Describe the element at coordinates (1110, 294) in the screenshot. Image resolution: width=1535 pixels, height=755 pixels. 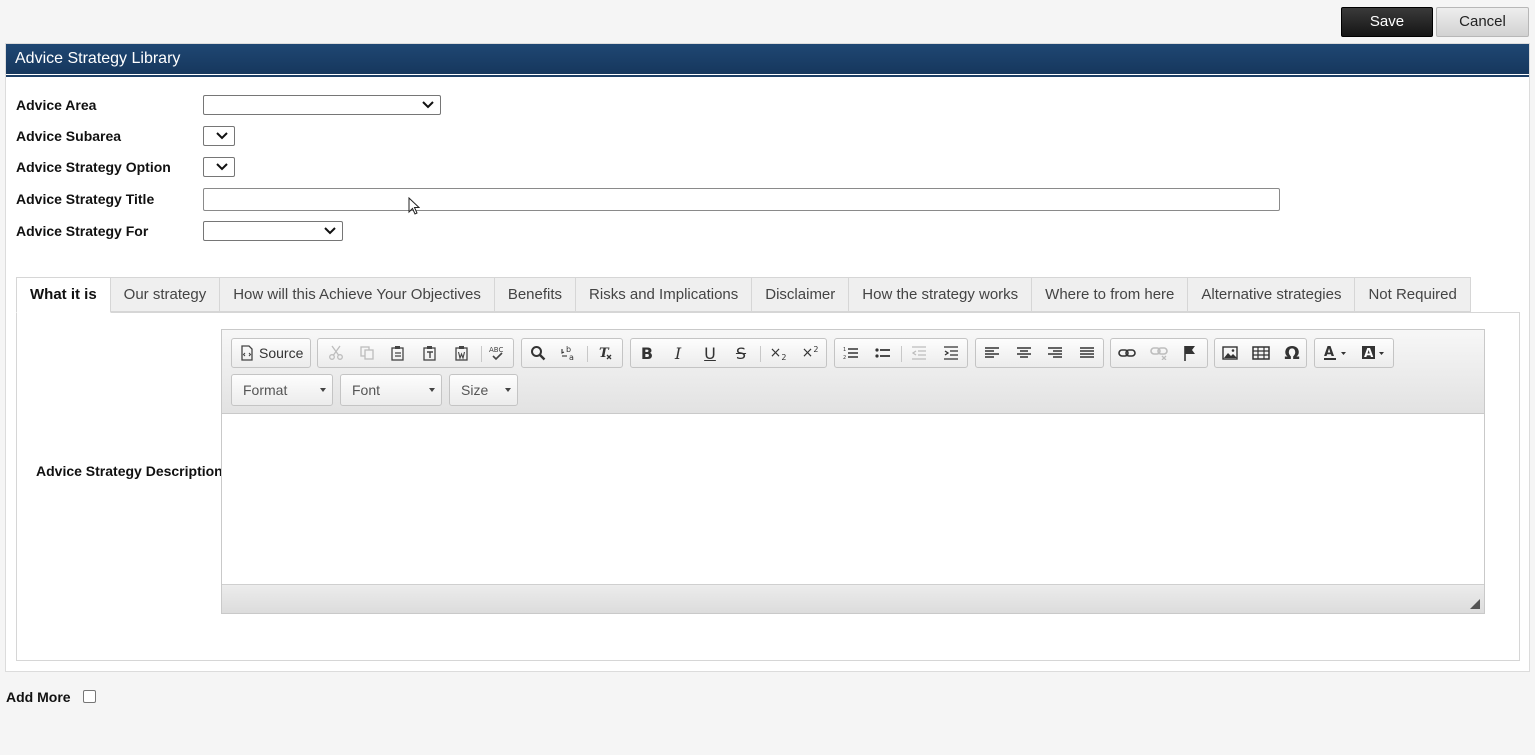
I see `tab-where-to-from-here: Where to from here` at that location.